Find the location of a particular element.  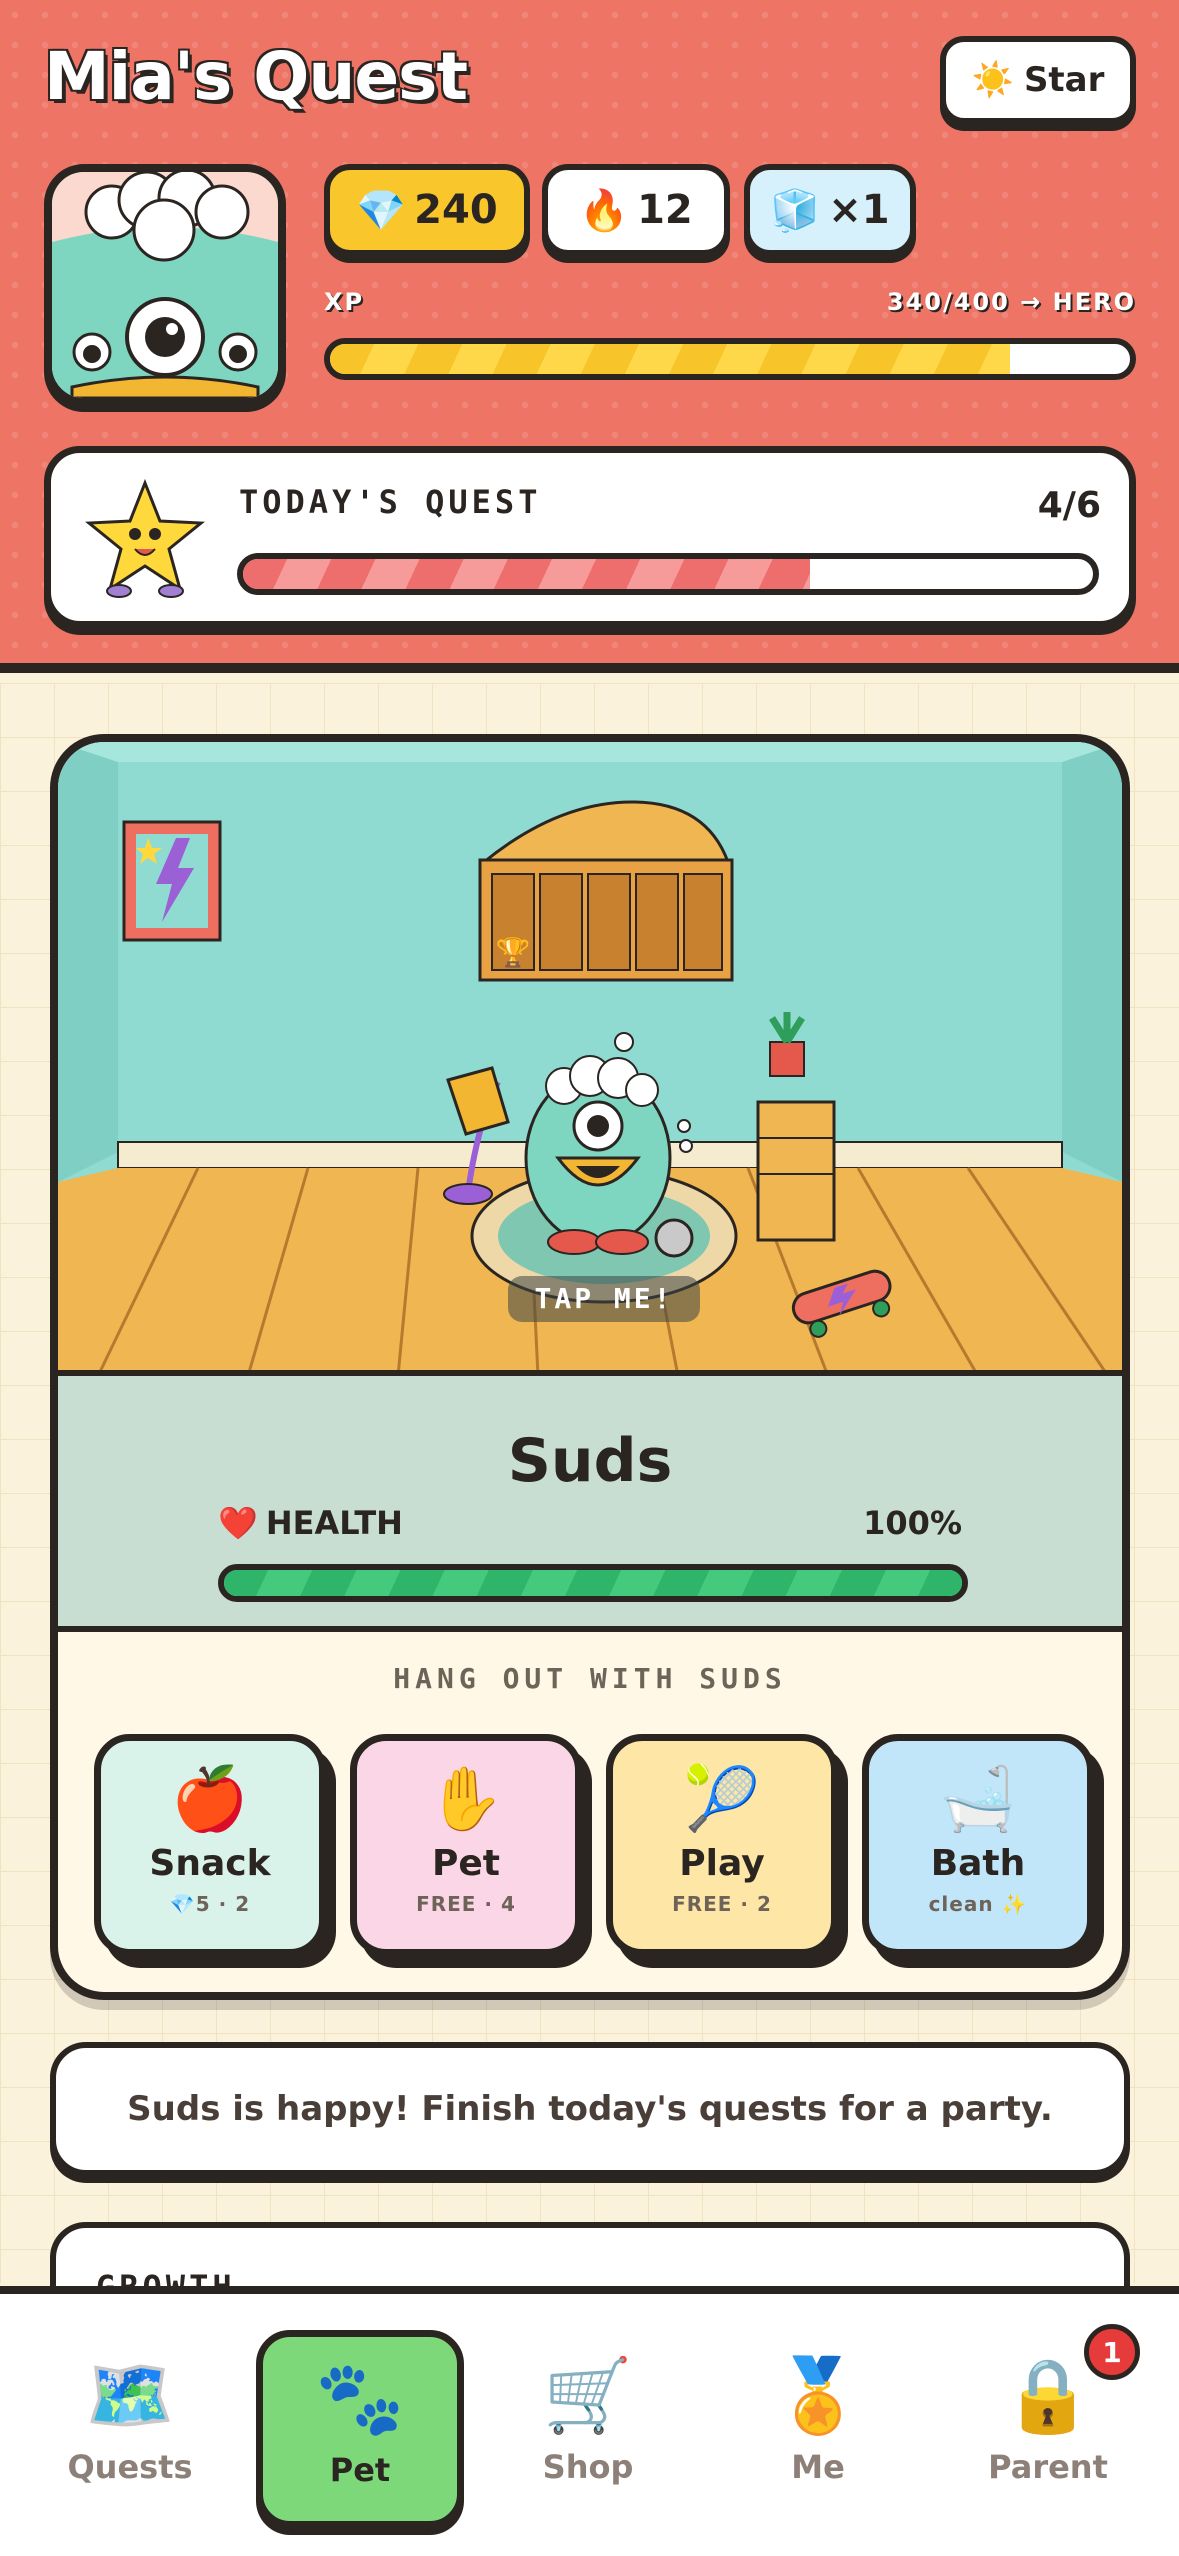

hand-icon: ✋ is located at coordinates (466, 1798).